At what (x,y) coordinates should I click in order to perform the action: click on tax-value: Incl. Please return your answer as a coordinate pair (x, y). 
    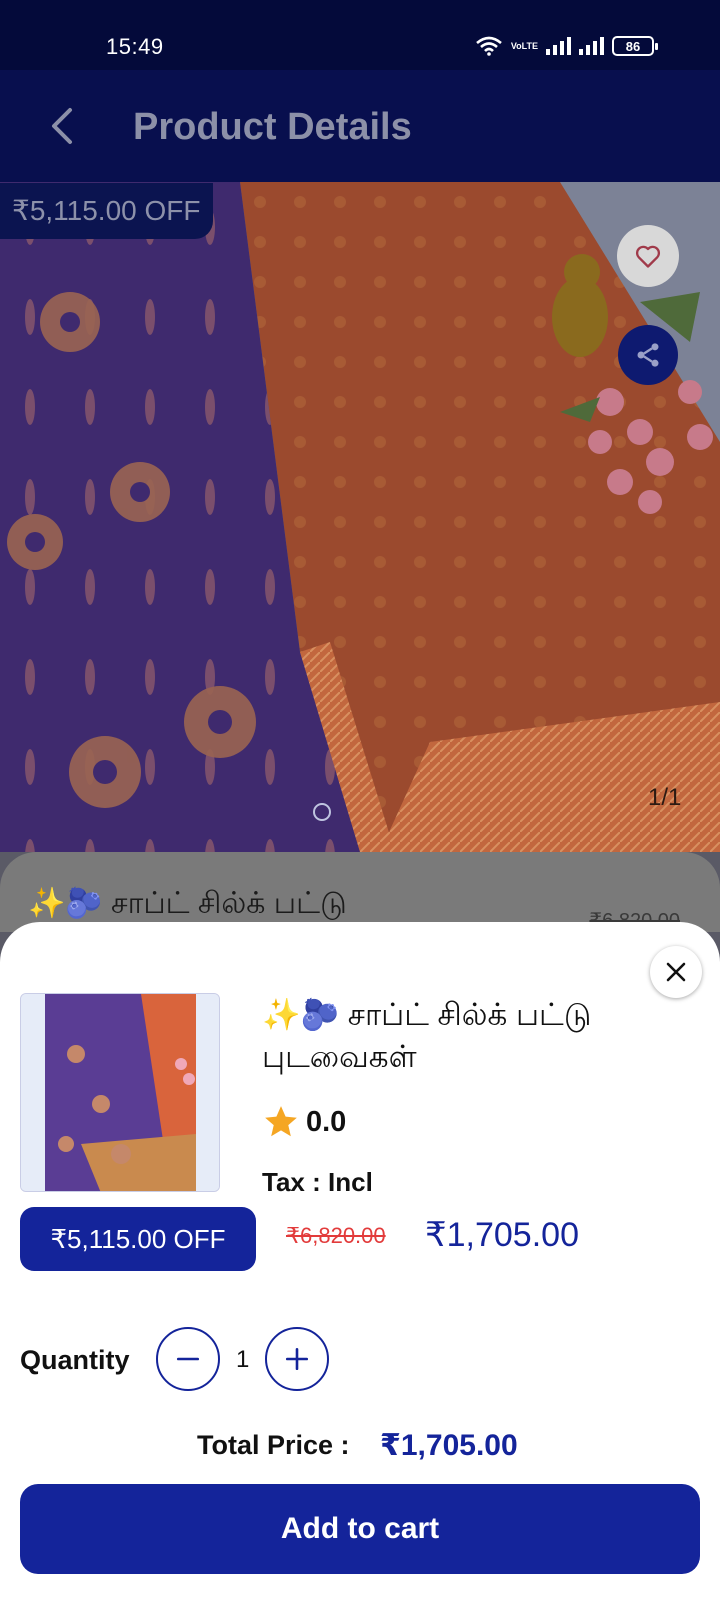
    Looking at the image, I should click on (350, 1182).